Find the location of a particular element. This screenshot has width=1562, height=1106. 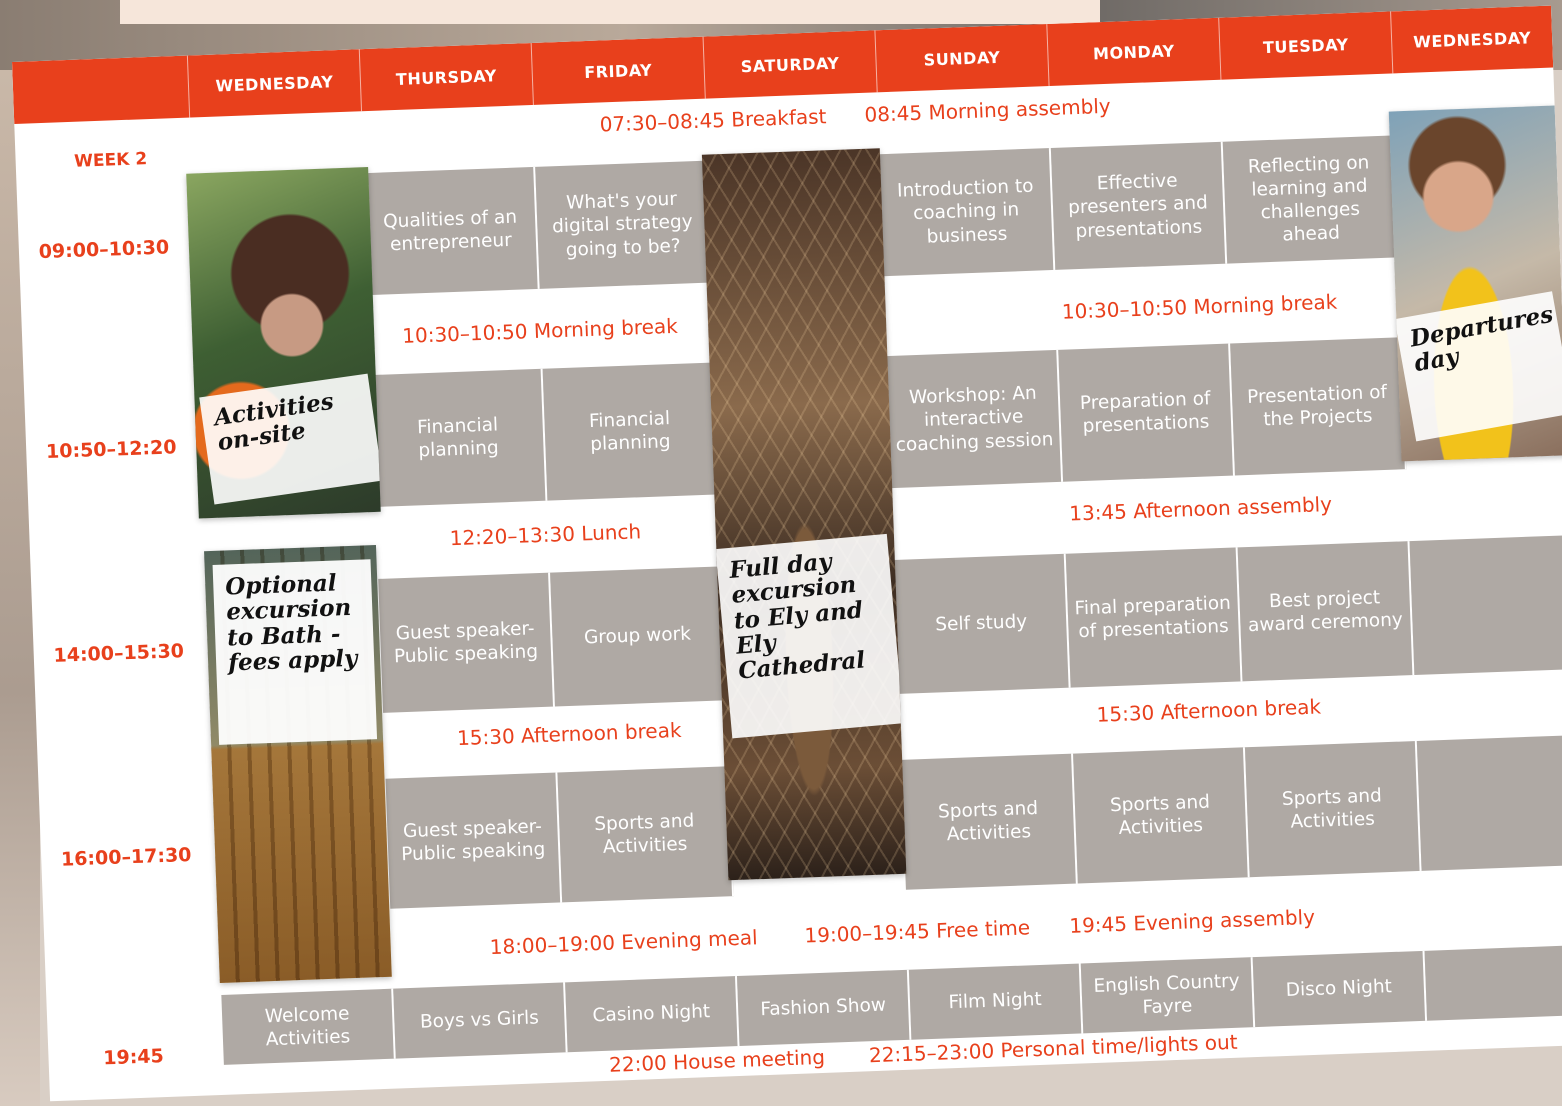

day-header-monday: MONDAY is located at coordinates (1133, 52).